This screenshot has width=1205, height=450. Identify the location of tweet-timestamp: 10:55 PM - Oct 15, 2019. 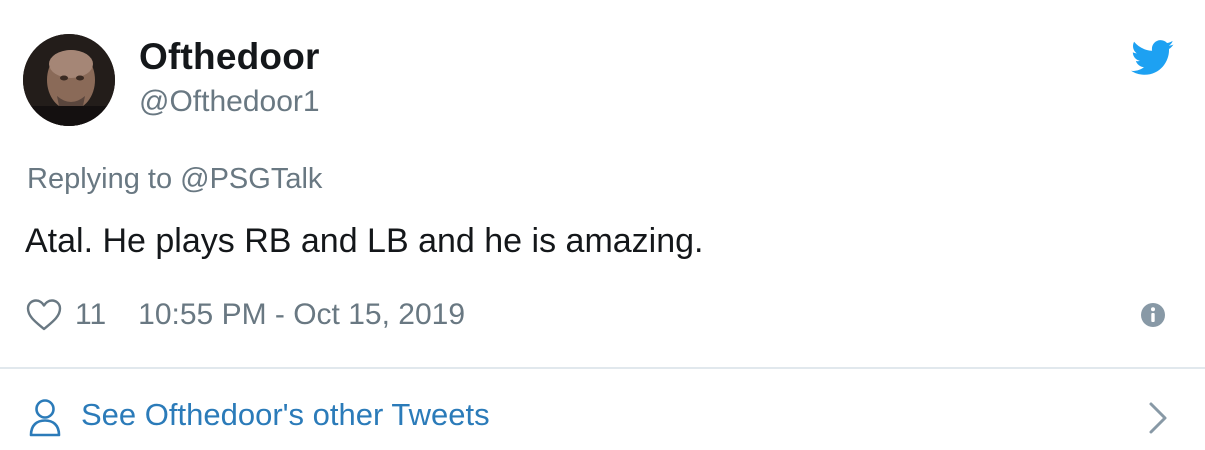
(301, 315).